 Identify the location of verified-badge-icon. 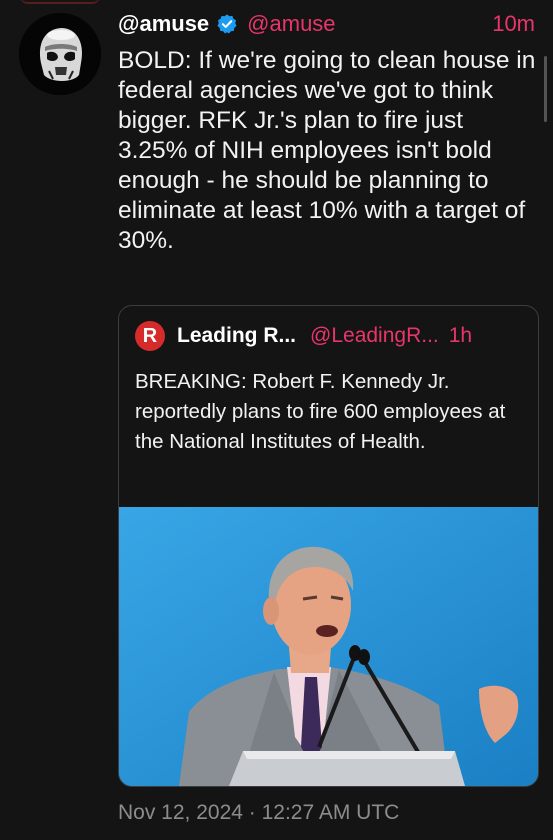
(227, 24).